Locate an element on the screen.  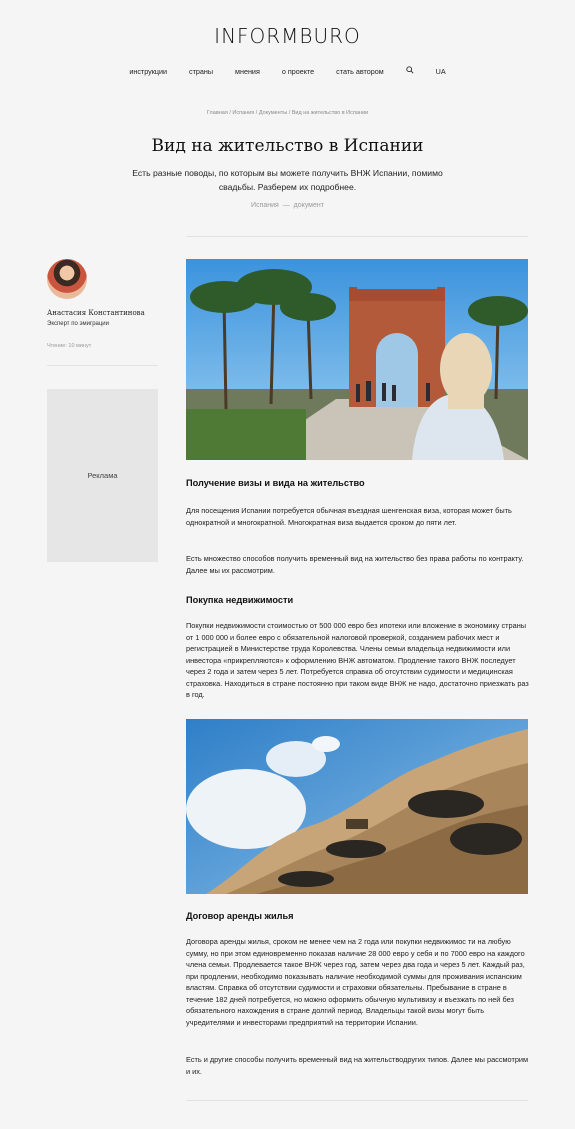
ad-label: Реклама is located at coordinates (102, 475).